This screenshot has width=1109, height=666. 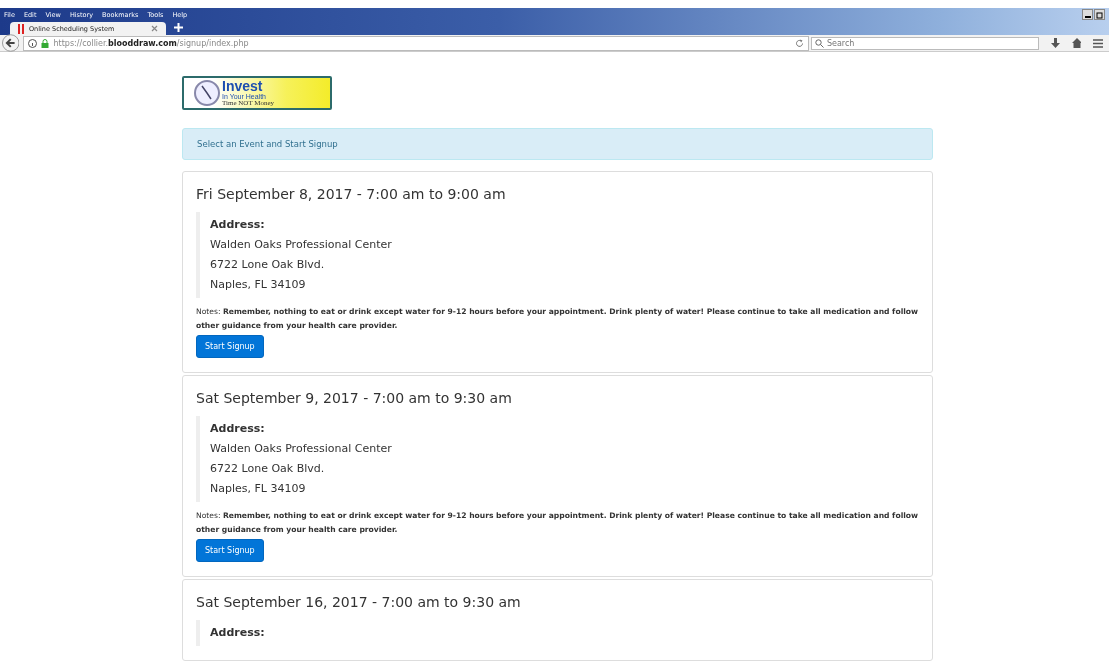 I want to click on logo-title: Invest, so click(x=243, y=86).